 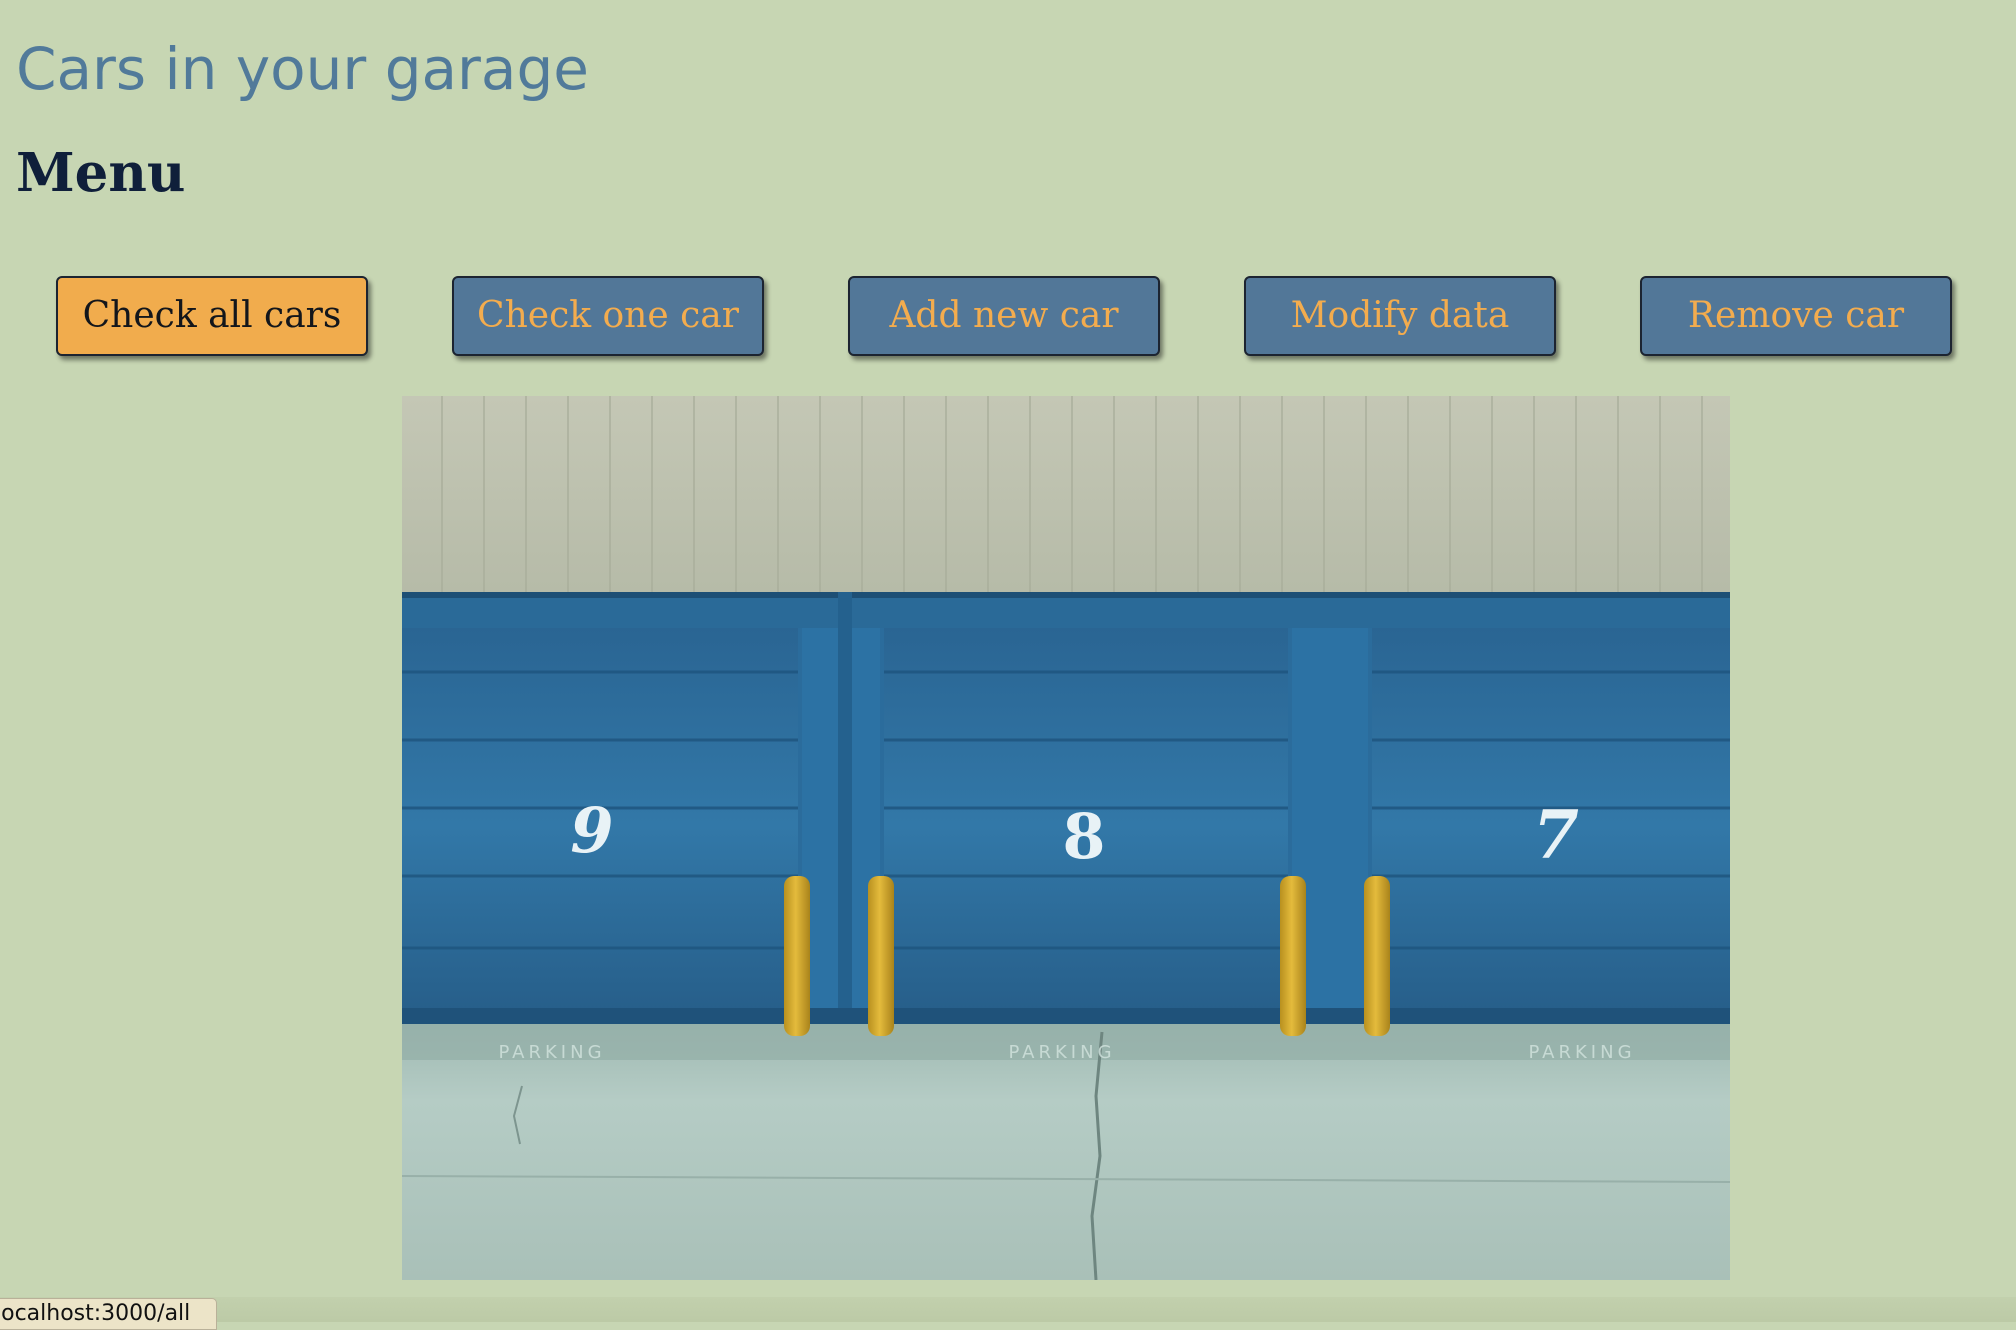 I want to click on parking-text-left: PARKING, so click(x=551, y=1052).